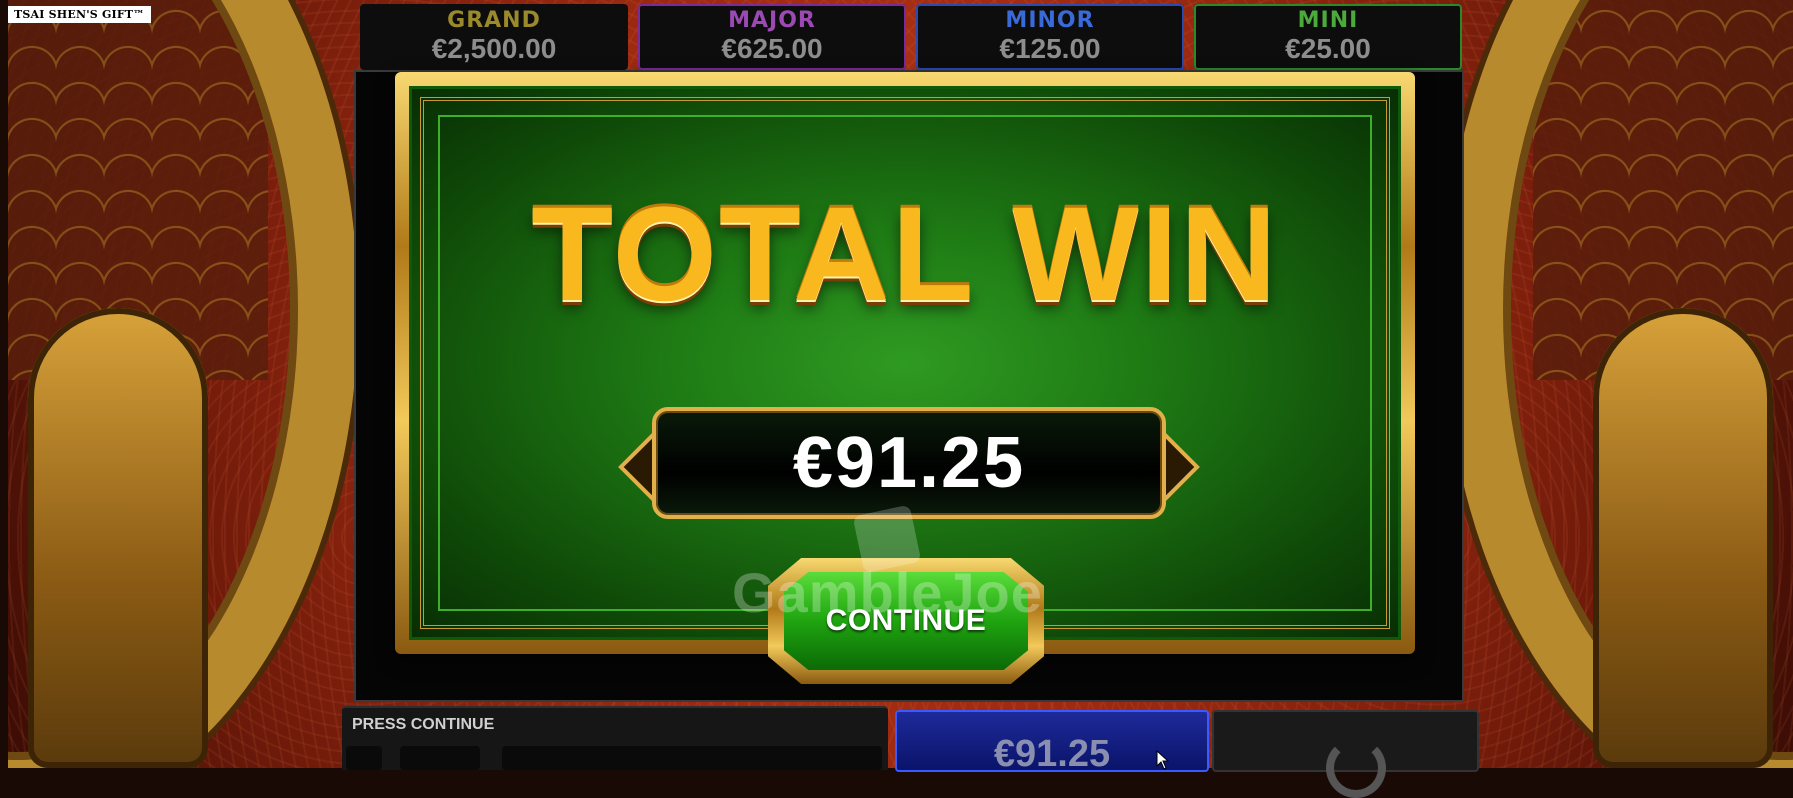  I want to click on continue-label: CONTINUE, so click(906, 621).